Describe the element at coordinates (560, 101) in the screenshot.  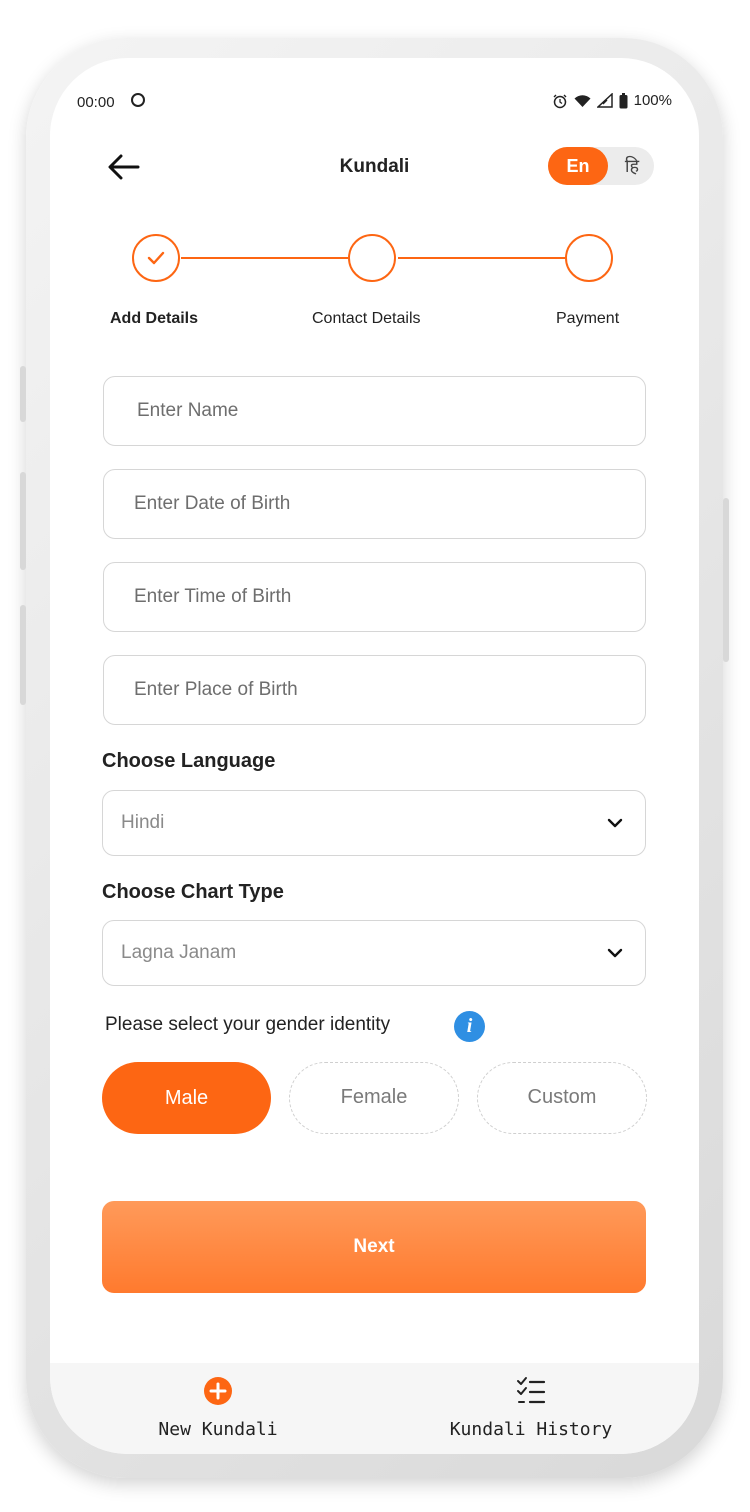
I see `alarm-icon` at that location.